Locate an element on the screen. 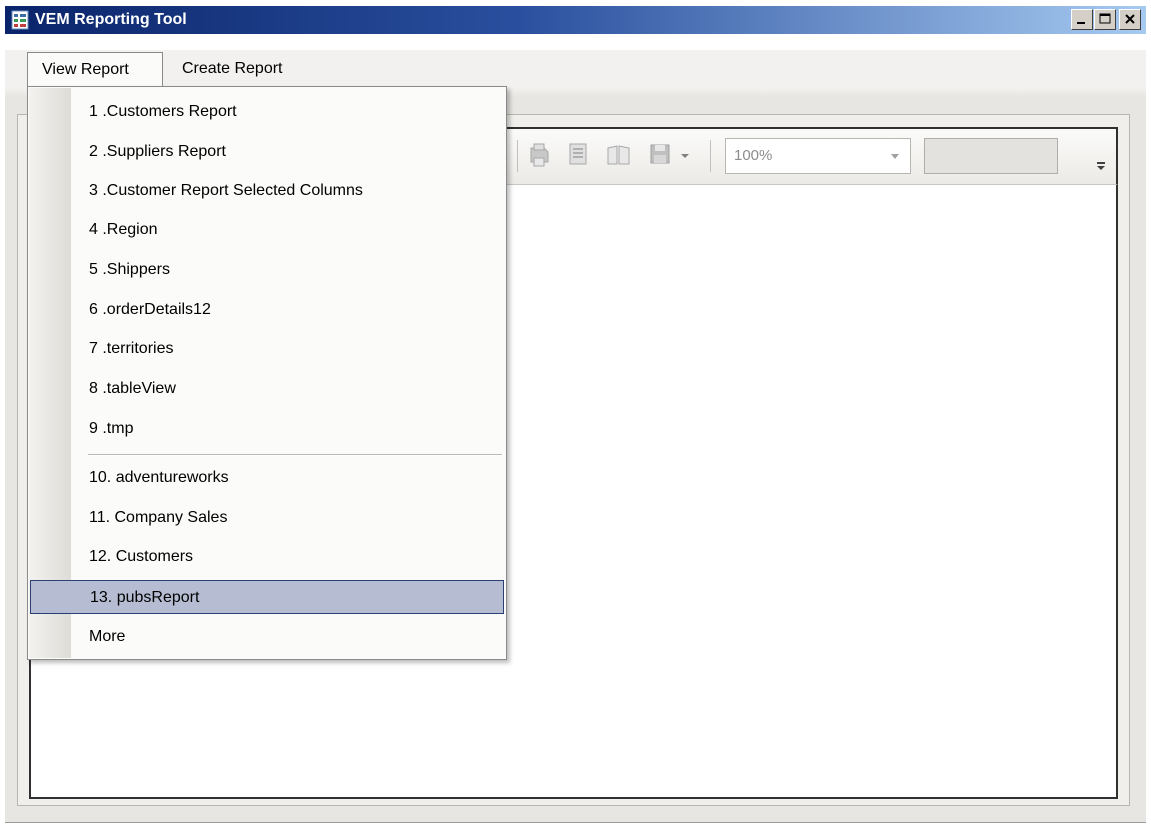 This screenshot has width=1151, height=827. maximize-icon is located at coordinates (1105, 18).